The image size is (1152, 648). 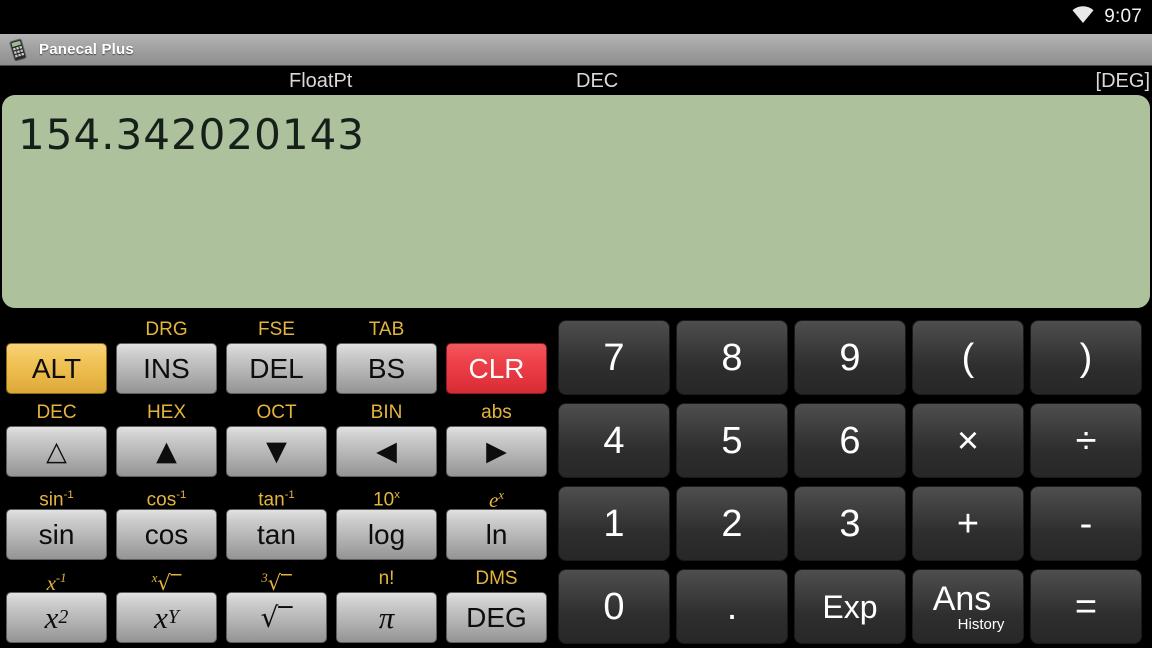 I want to click on key-cell-cursor-down: OCT ▼, so click(x=276, y=440).